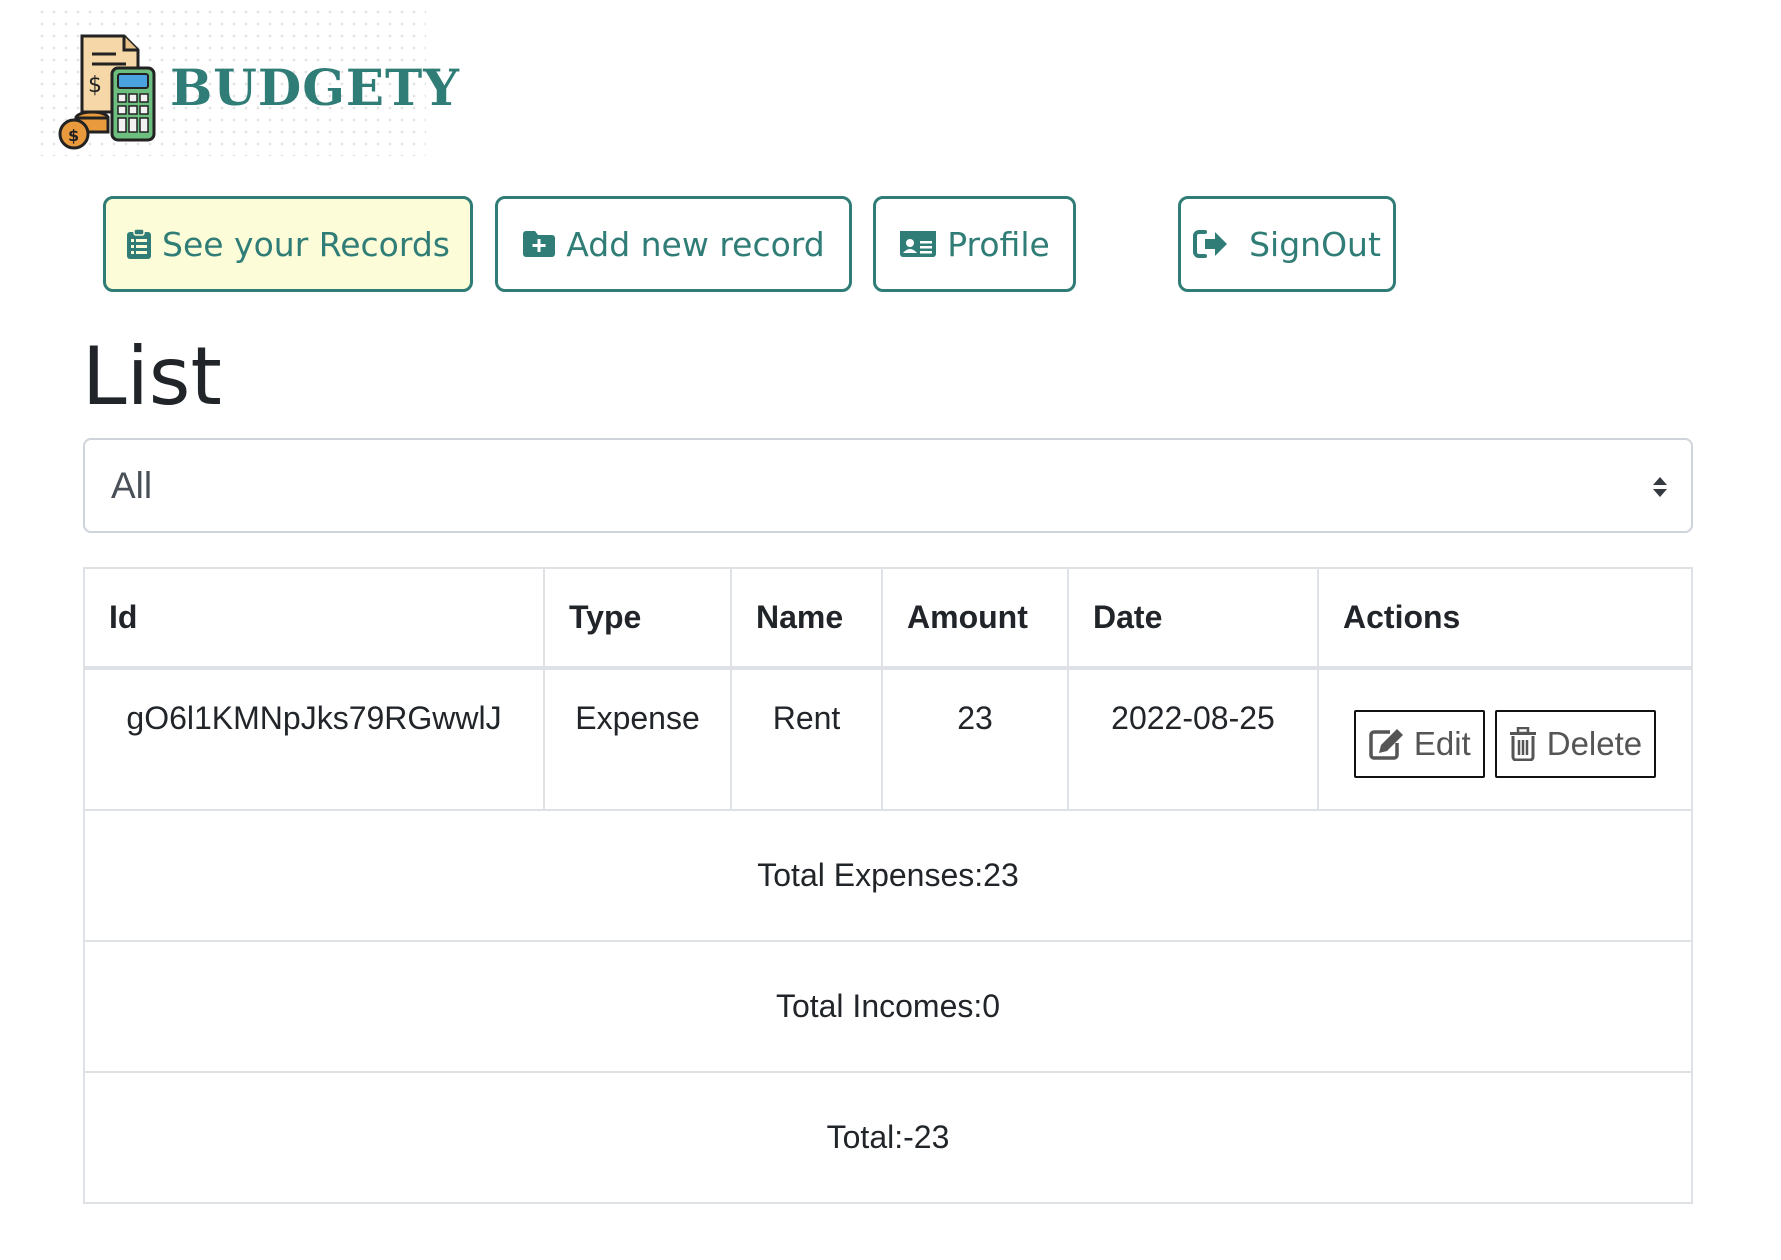 This screenshot has height=1260, width=1781. I want to click on grand-total: Total:-23, so click(888, 1137).